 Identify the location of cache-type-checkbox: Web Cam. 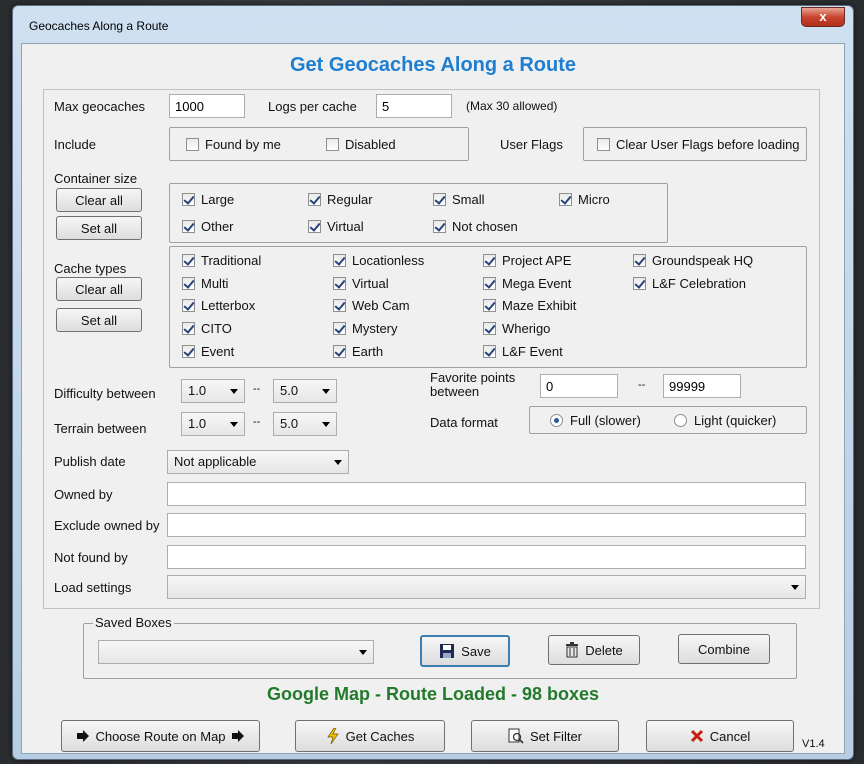
(371, 305).